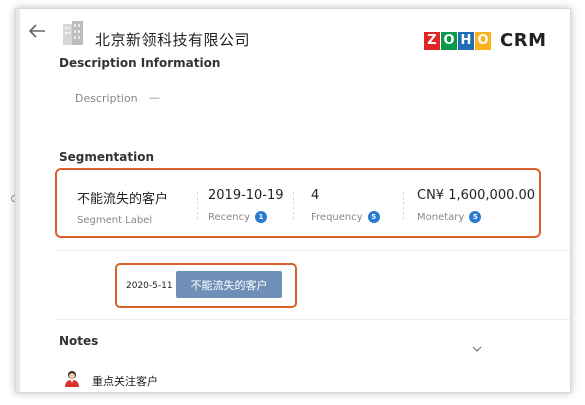 The image size is (585, 405). Describe the element at coordinates (261, 217) in the screenshot. I see `recency-score-badge: 1` at that location.